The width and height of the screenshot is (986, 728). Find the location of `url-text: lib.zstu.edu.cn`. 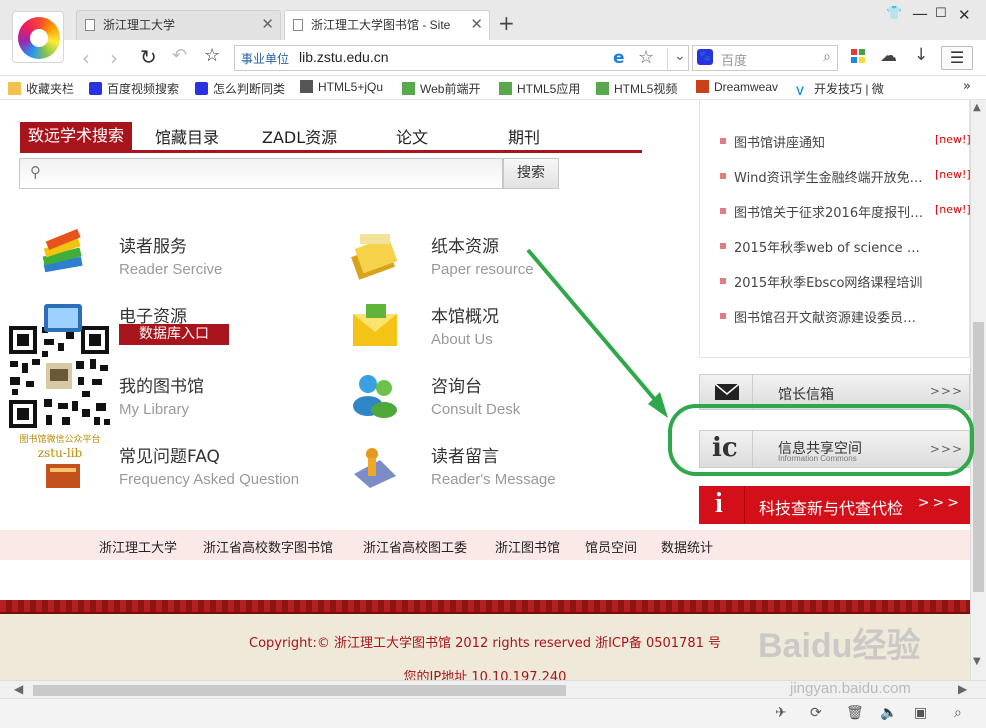

url-text: lib.zstu.edu.cn is located at coordinates (344, 57).